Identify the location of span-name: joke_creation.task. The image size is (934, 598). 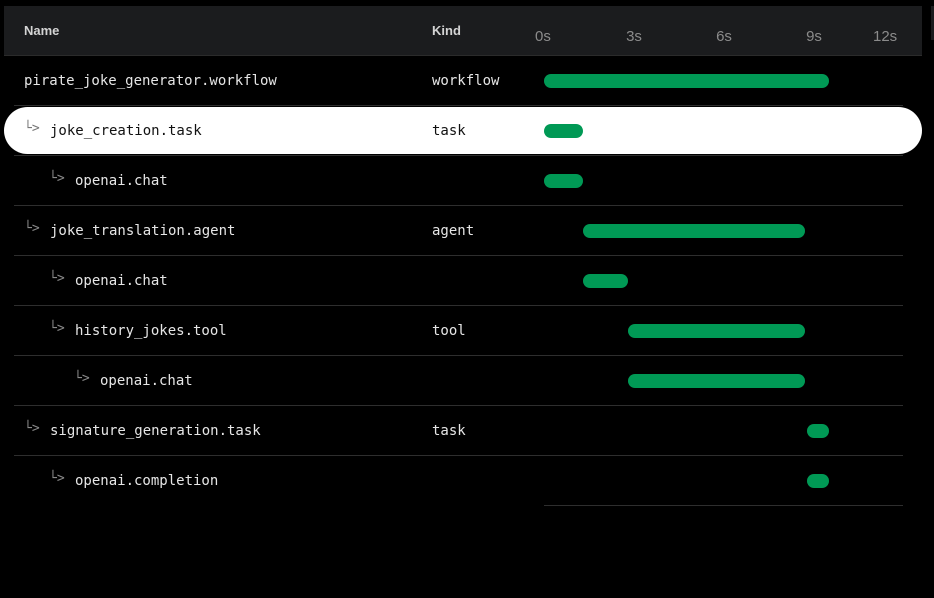
(126, 131).